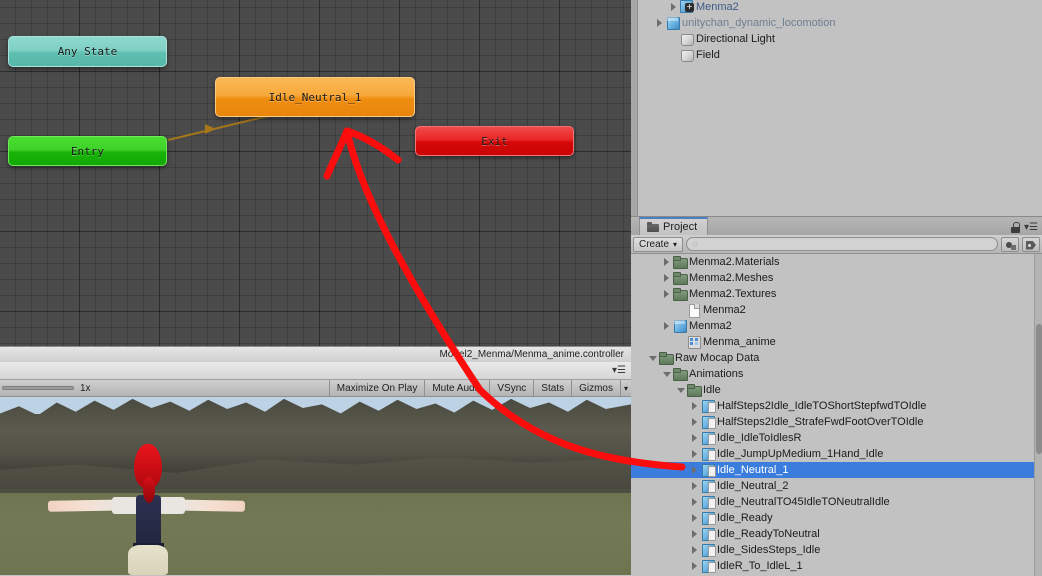 Image resolution: width=1042 pixels, height=576 pixels. What do you see at coordinates (376, 388) in the screenshot?
I see `maximize-on-play-button: Maximize On Play` at bounding box center [376, 388].